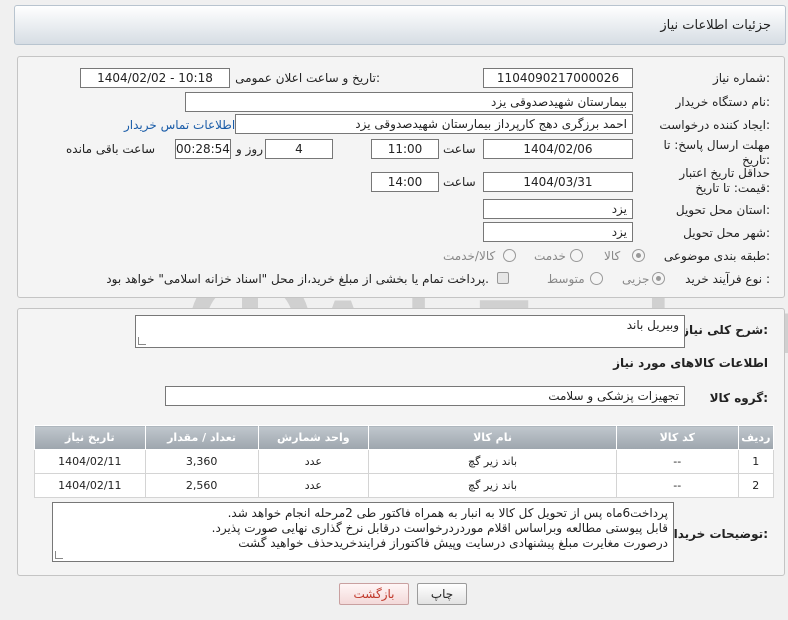  I want to click on col-name-header: نام کالا, so click(492, 437).